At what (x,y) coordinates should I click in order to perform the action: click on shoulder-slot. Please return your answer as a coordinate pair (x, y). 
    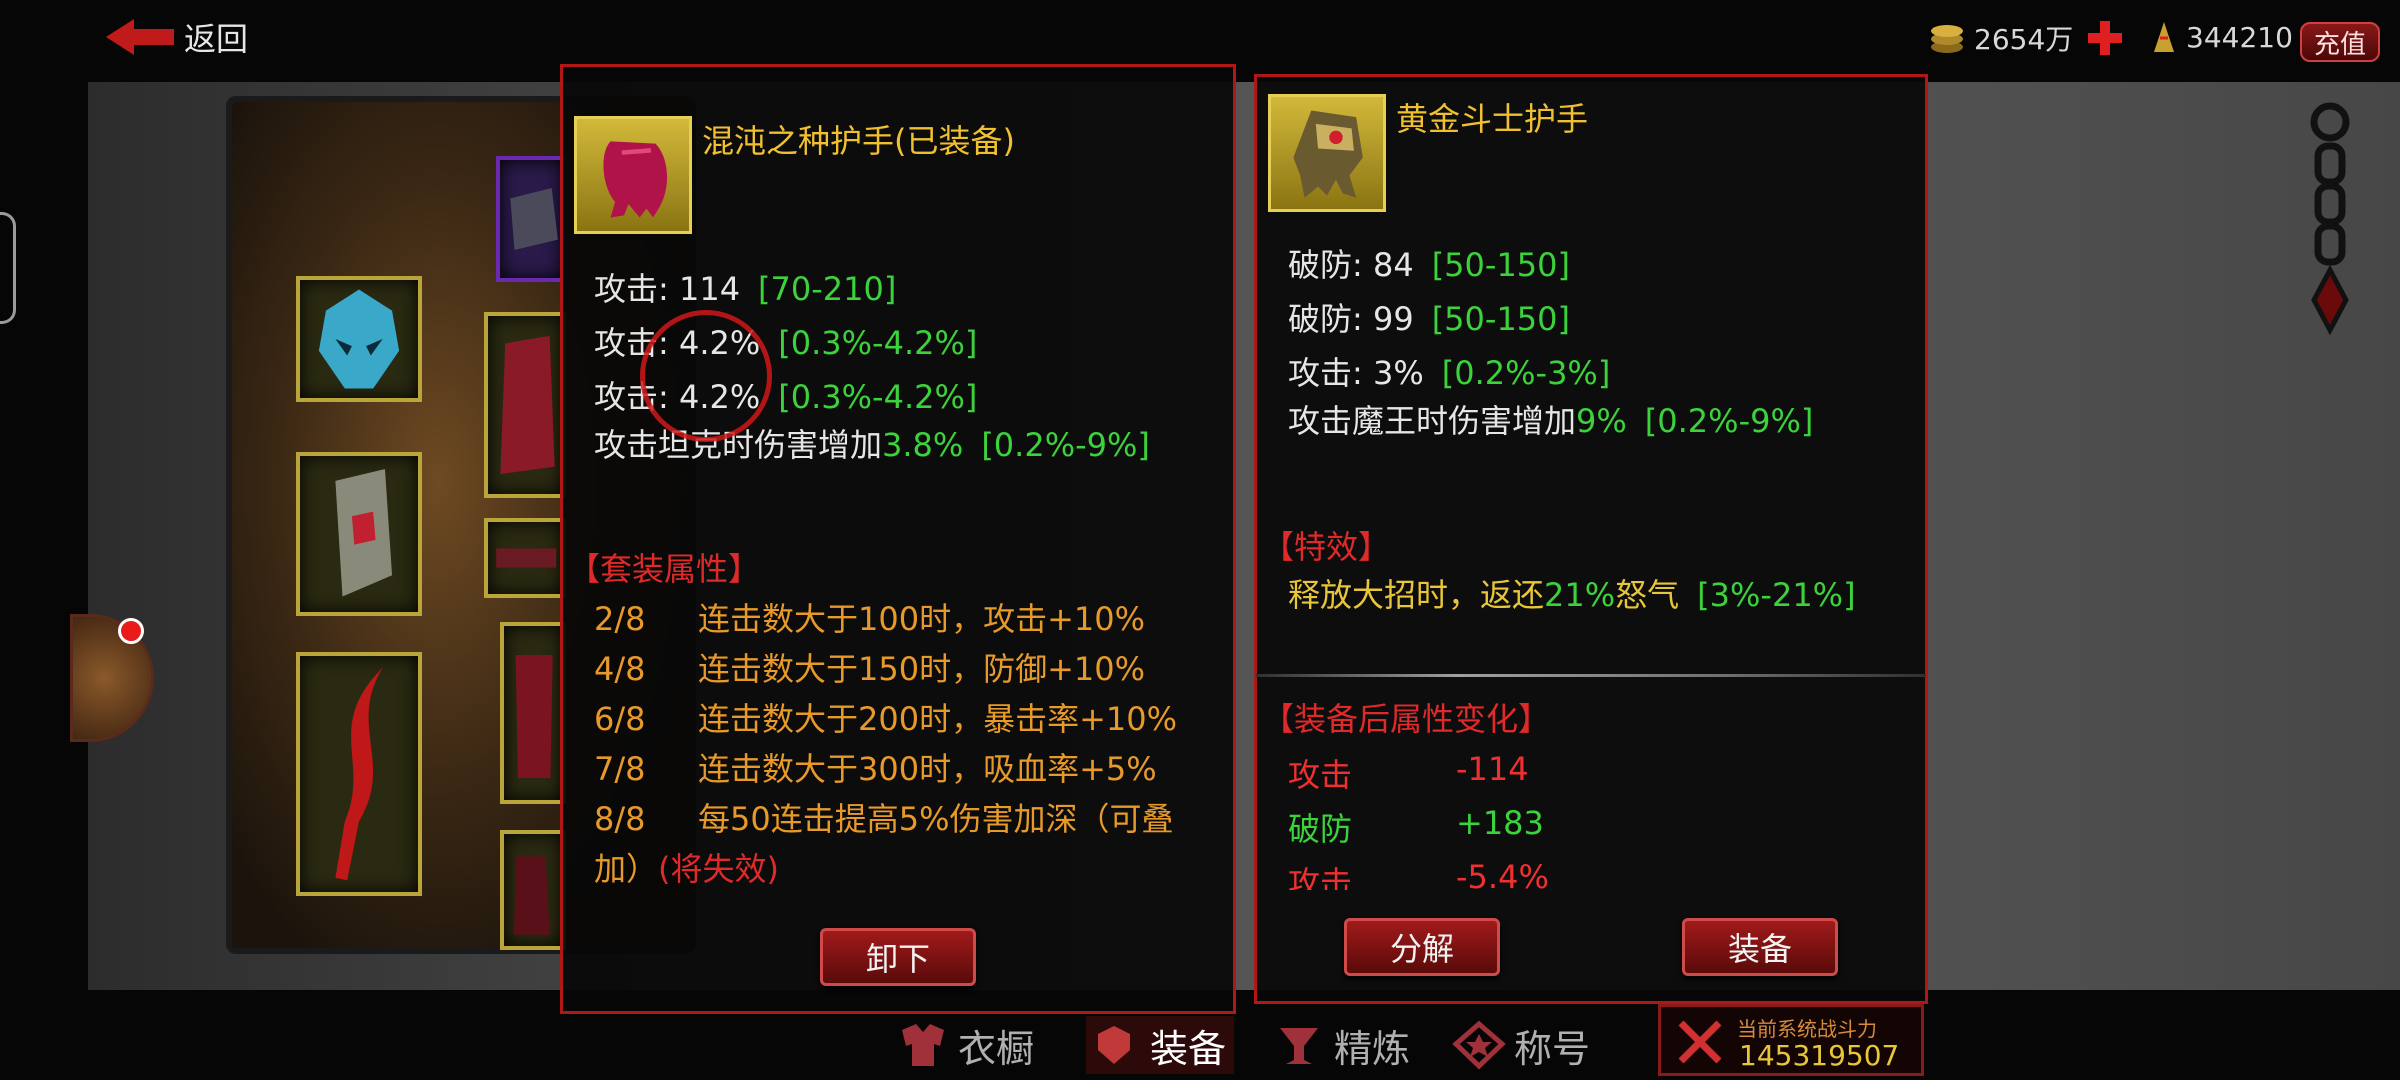
    Looking at the image, I should click on (531, 219).